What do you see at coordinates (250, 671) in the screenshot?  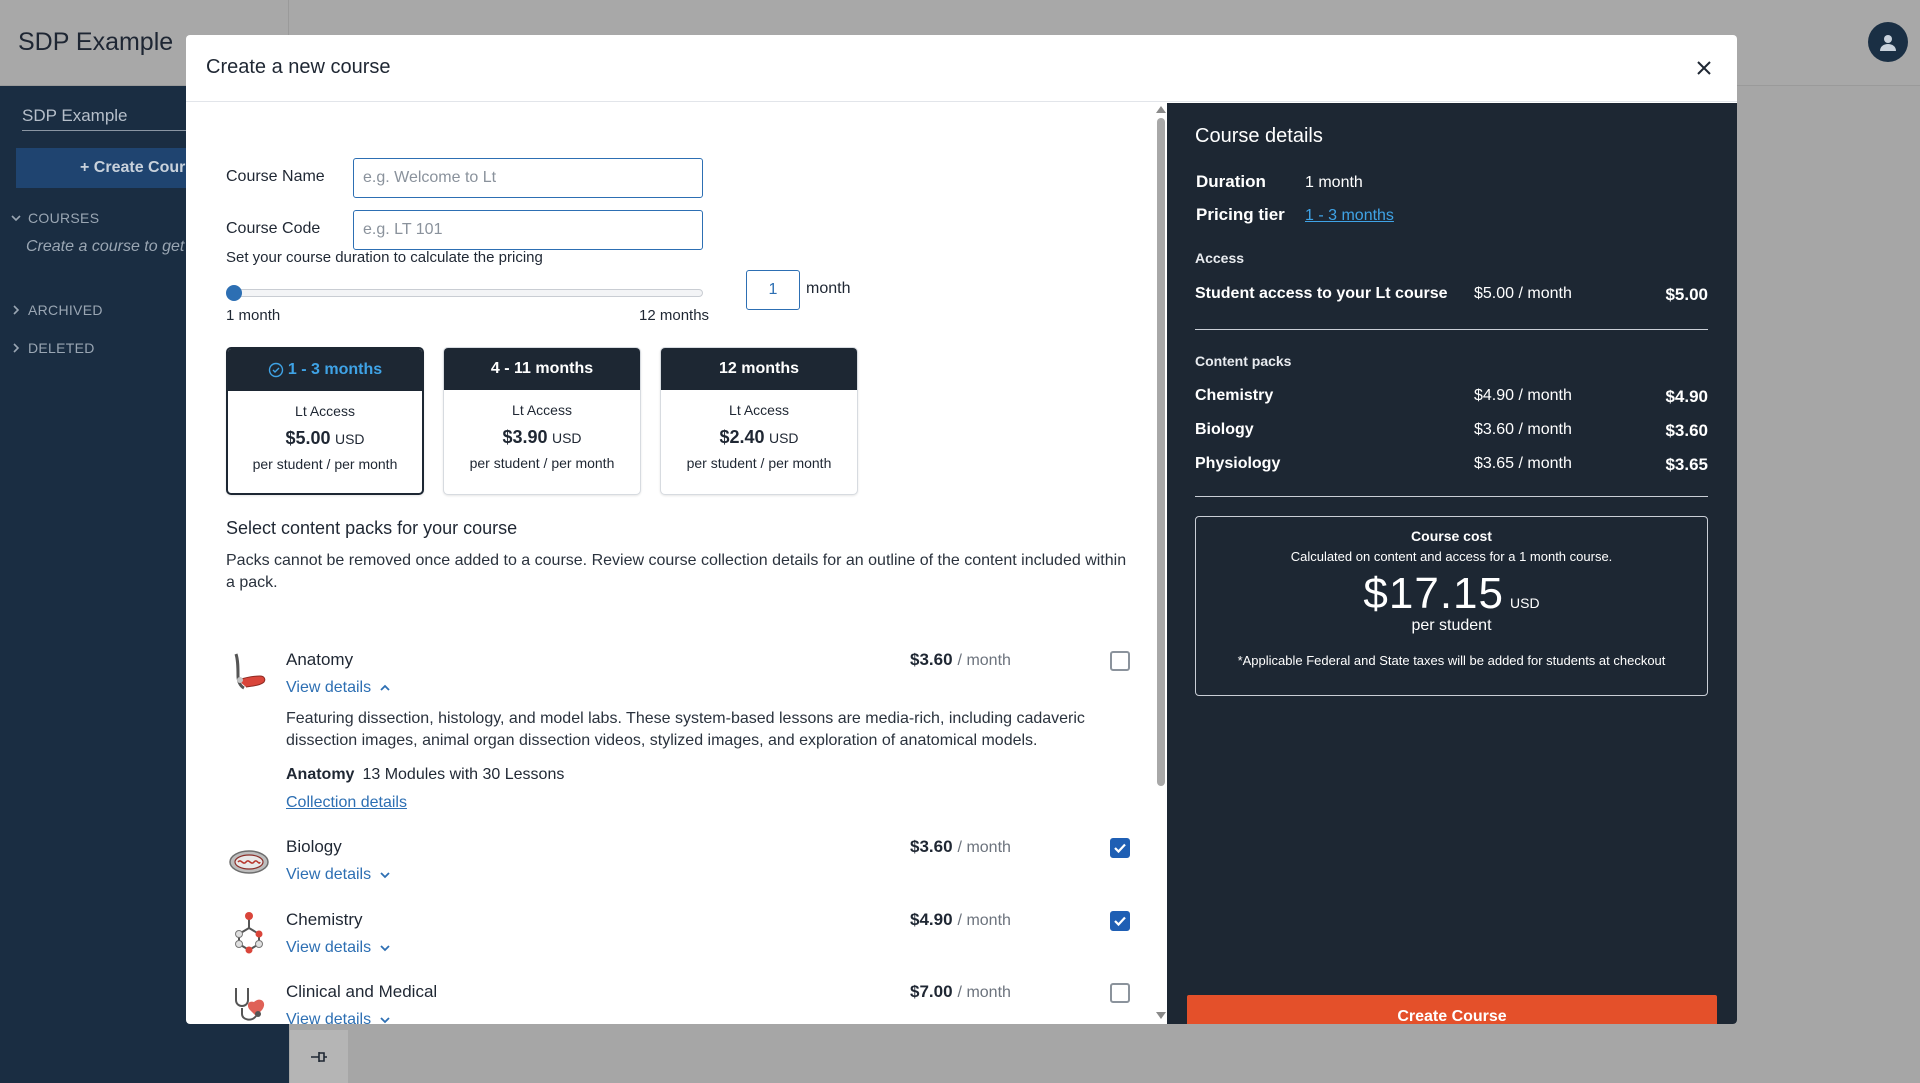 I see `anatomy-arm-icon` at bounding box center [250, 671].